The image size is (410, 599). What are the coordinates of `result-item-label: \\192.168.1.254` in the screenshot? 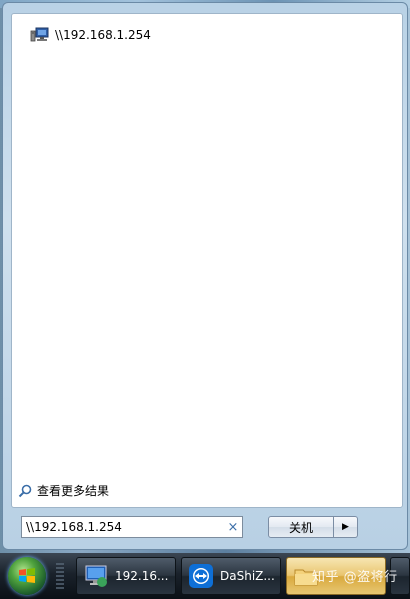 It's located at (103, 35).